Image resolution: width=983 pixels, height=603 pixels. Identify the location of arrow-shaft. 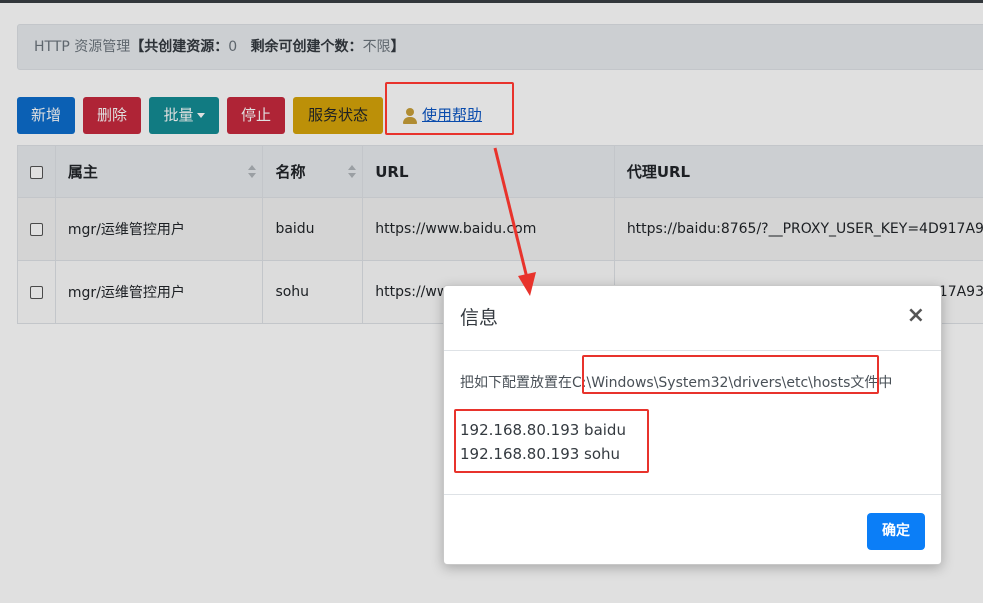
(511, 213).